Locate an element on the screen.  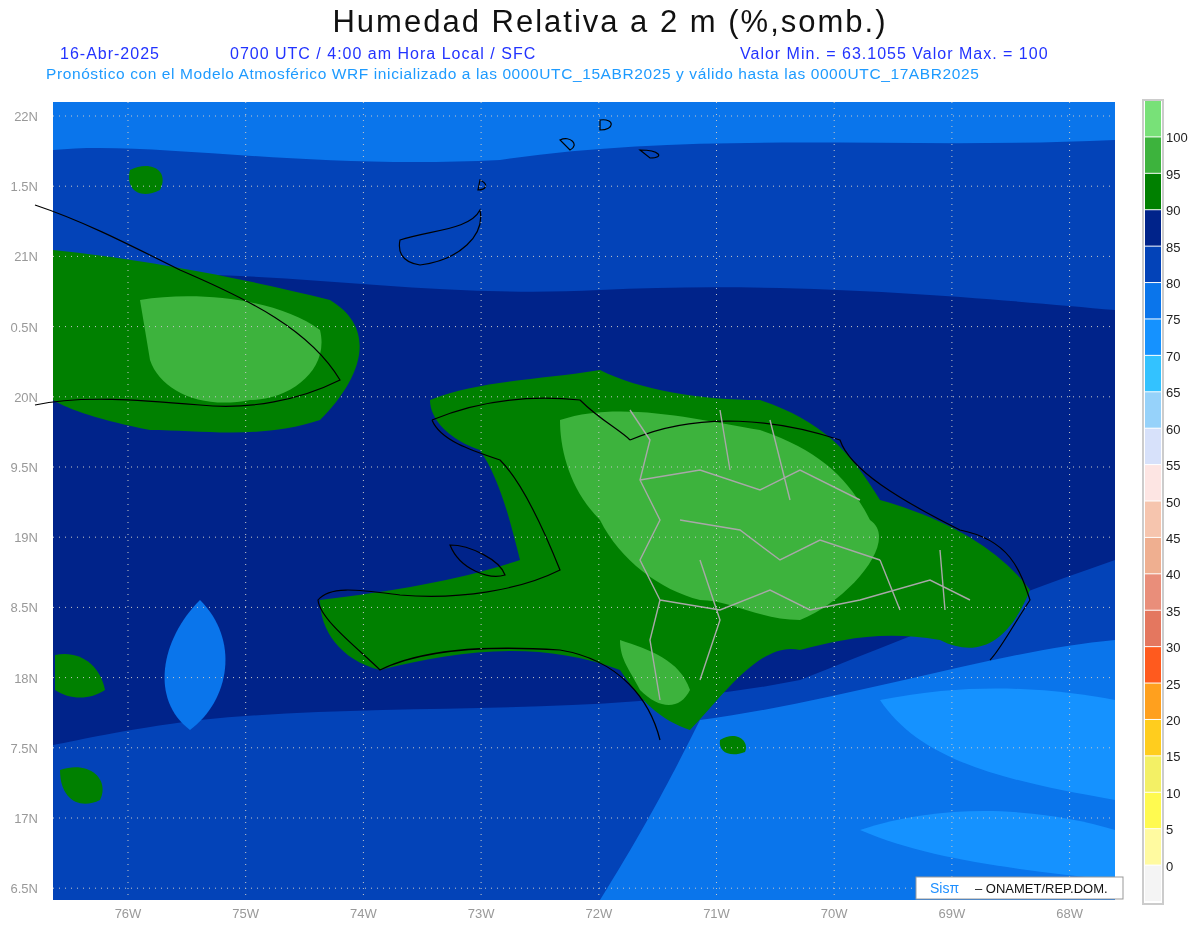
colorbar-label: 80 is located at coordinates (1173, 284).